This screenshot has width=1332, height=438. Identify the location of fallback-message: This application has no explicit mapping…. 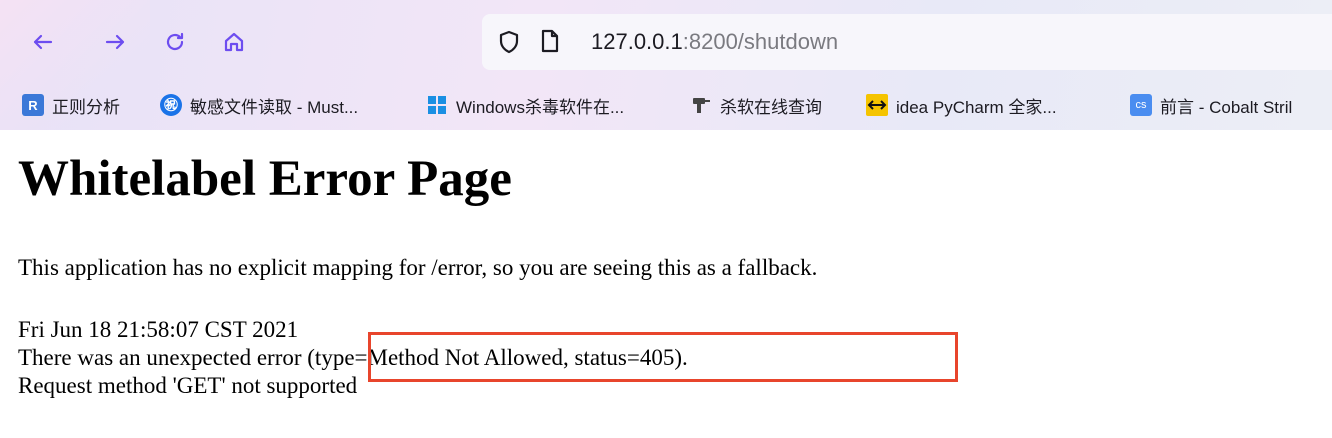
(418, 267).